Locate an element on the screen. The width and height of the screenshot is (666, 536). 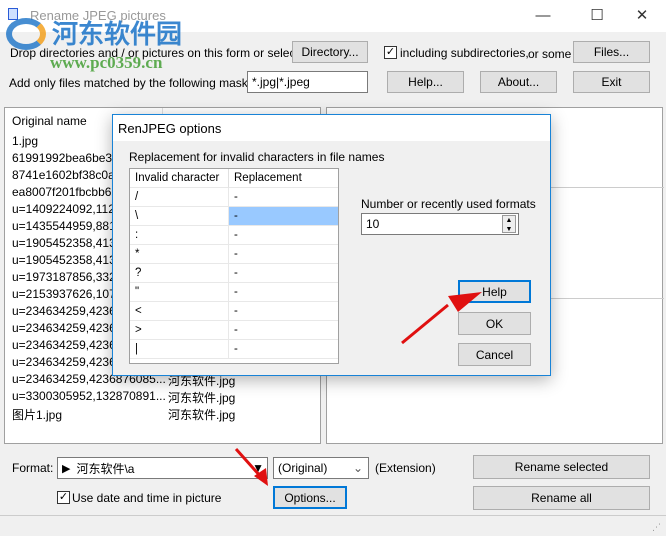
annotation-arrows-top is located at coordinates (441, 318).